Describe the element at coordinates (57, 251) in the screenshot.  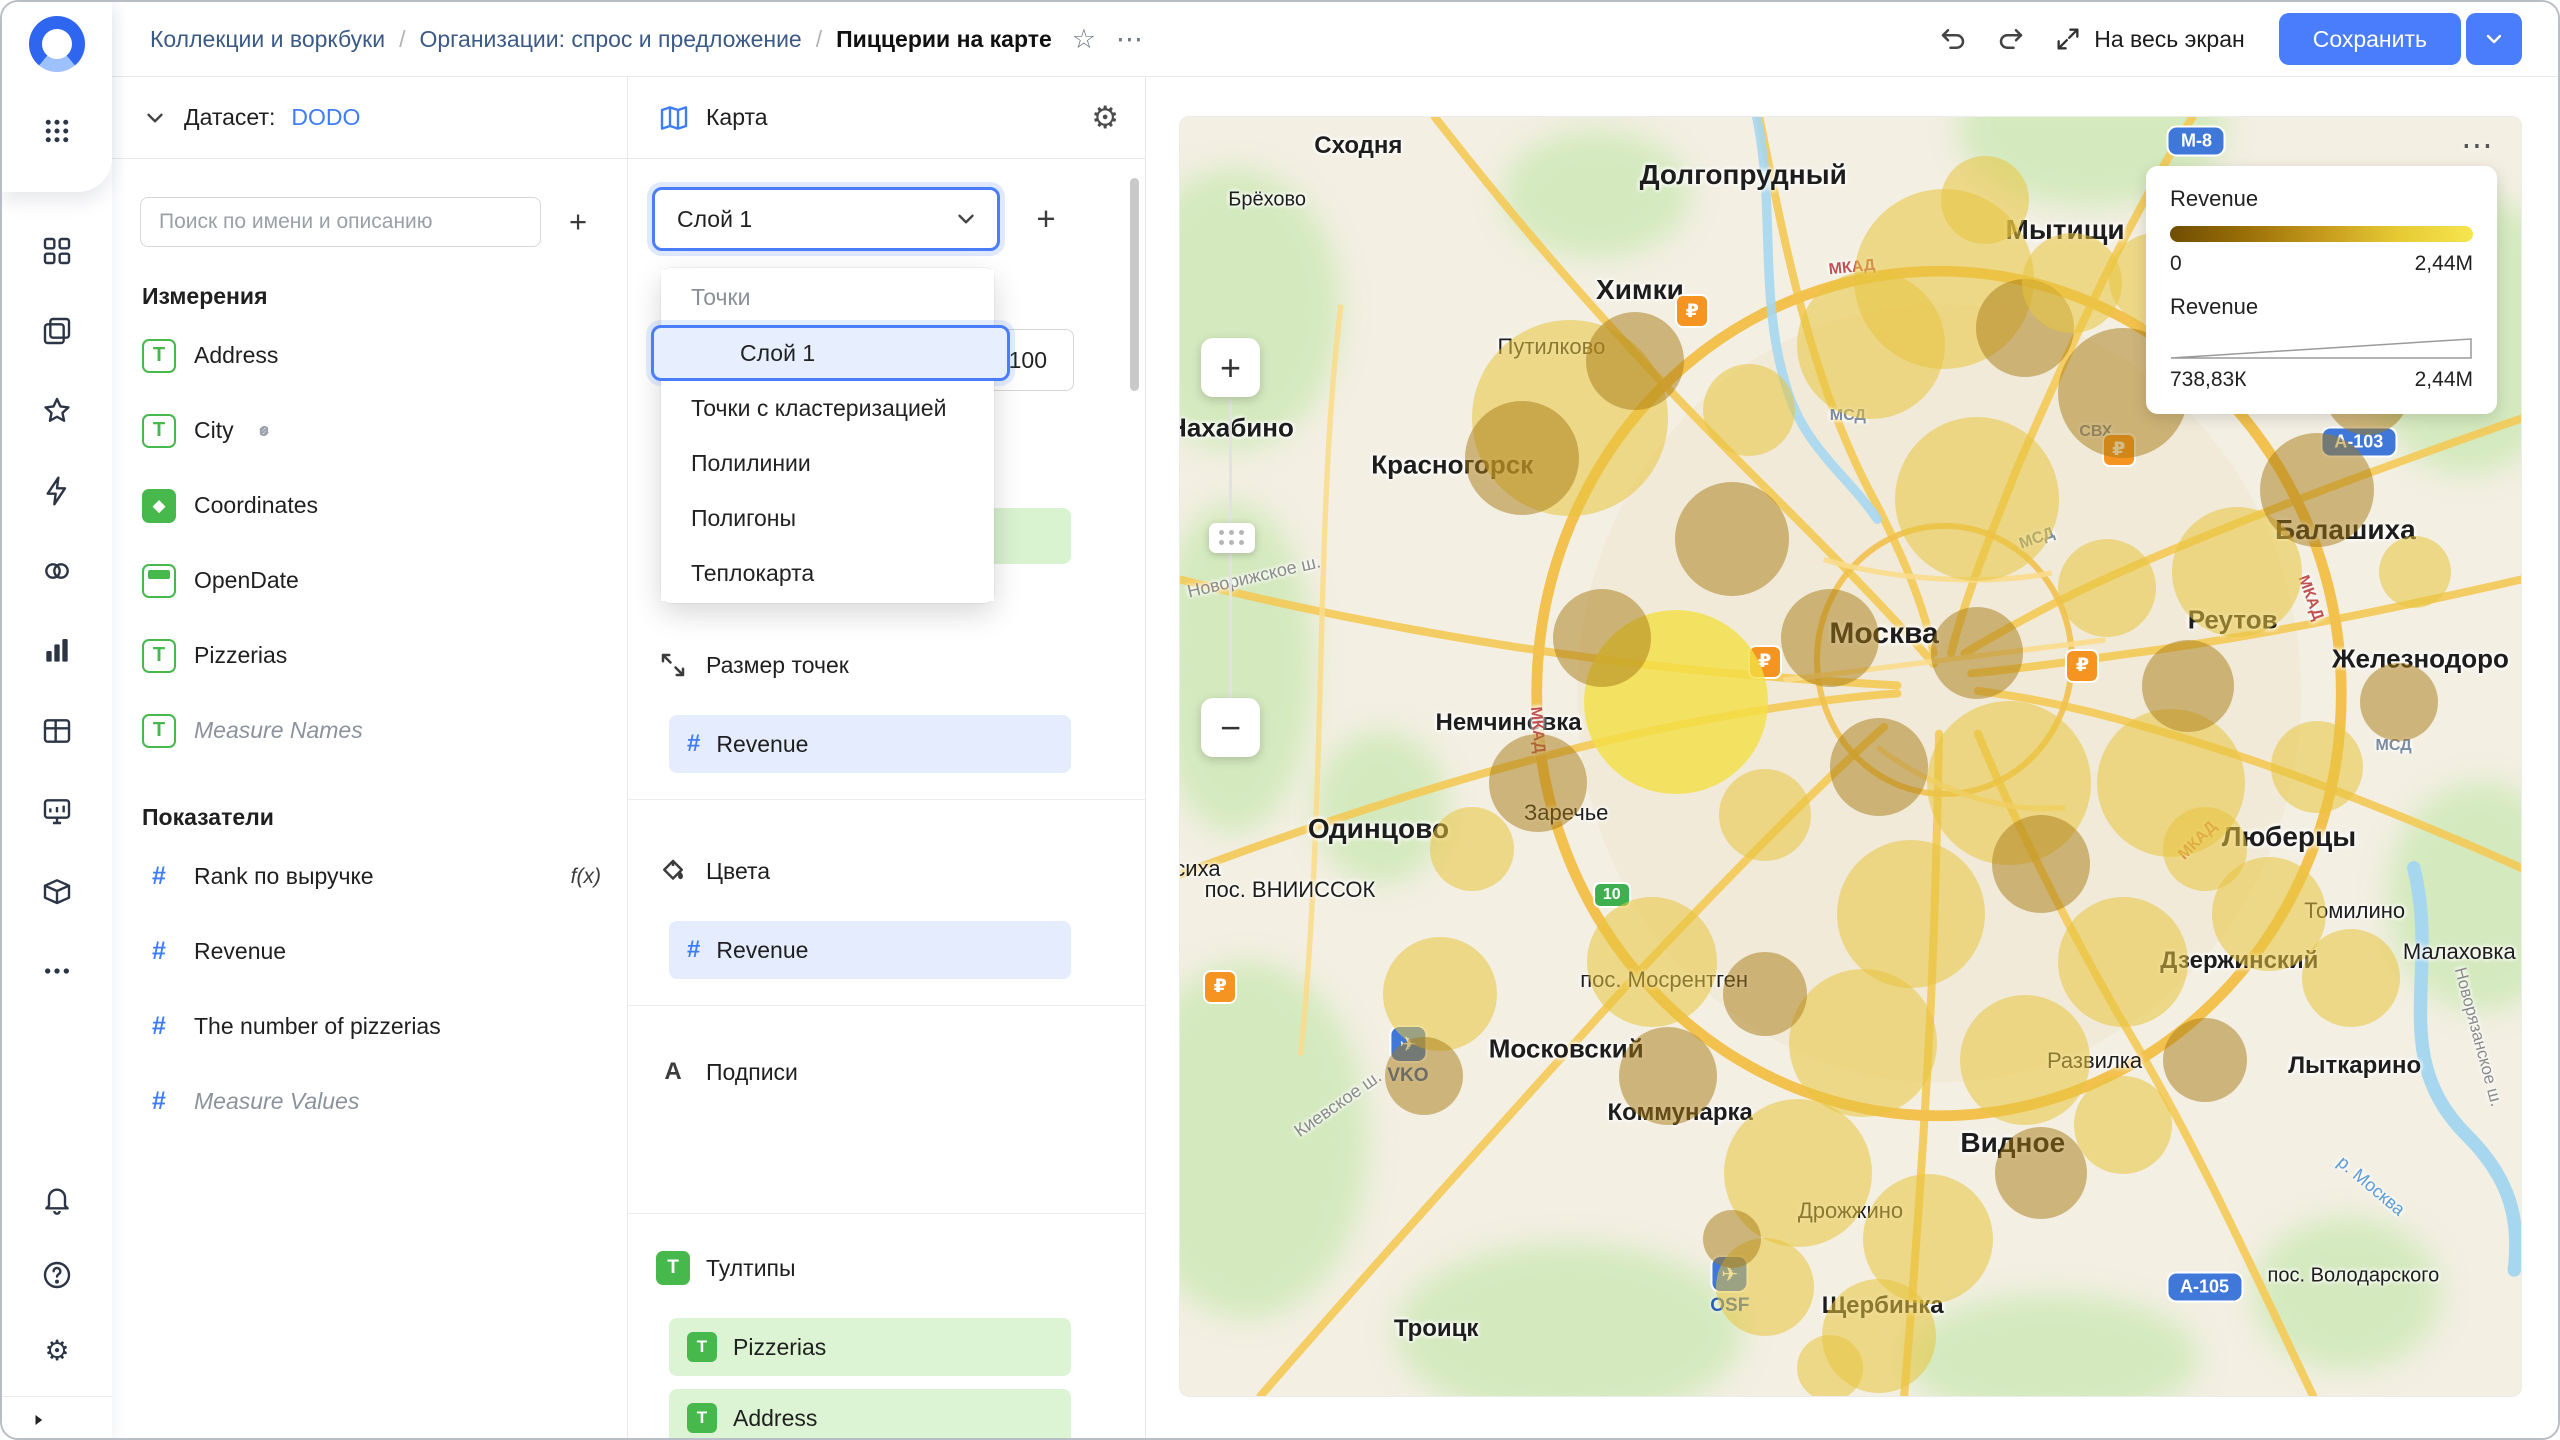
I see `widgets-icon` at that location.